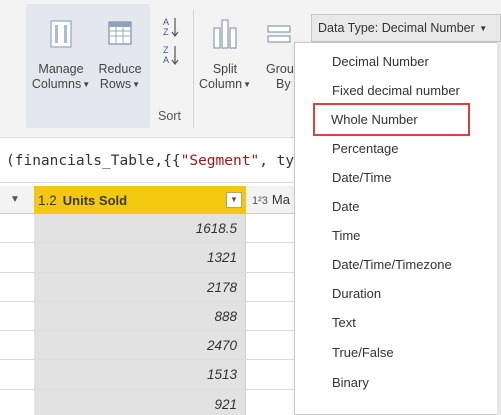 This screenshot has width=501, height=415. Describe the element at coordinates (397, 177) in the screenshot. I see `menu-item-date-time: Date/Time` at that location.